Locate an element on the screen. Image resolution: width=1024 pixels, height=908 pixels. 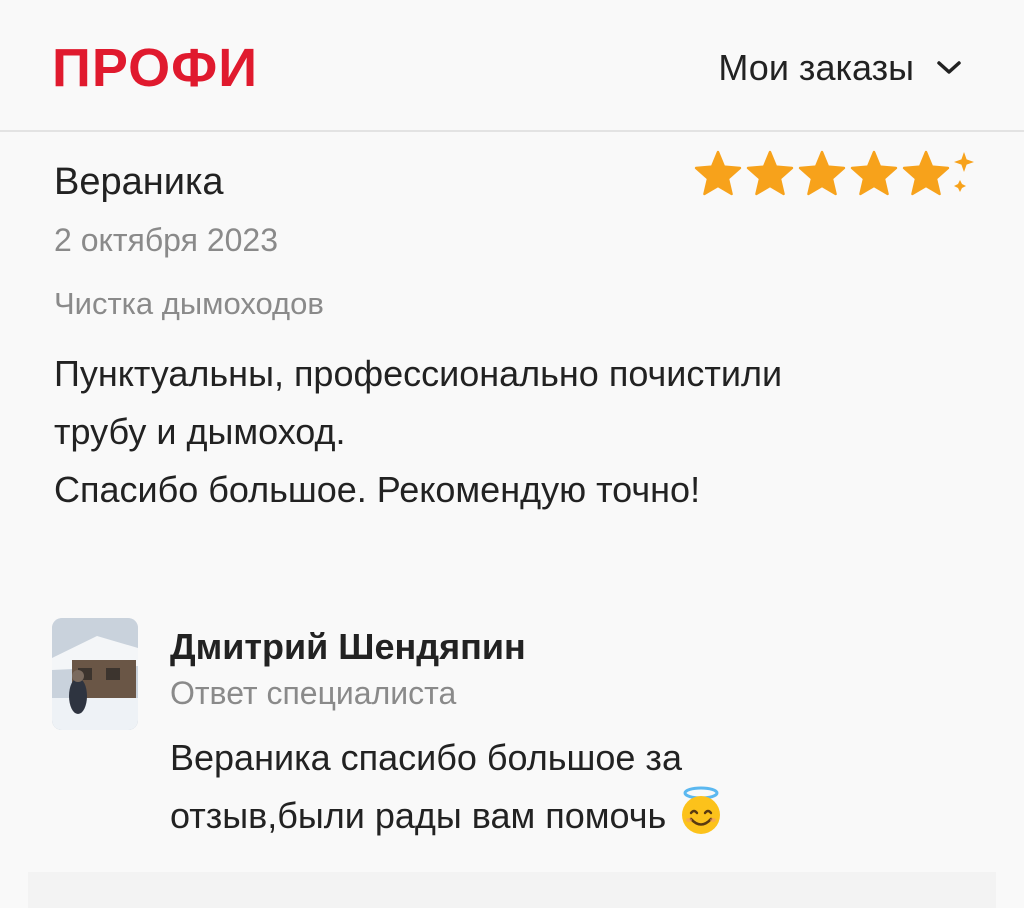
review-date: 2 октября 2023 is located at coordinates (166, 240).